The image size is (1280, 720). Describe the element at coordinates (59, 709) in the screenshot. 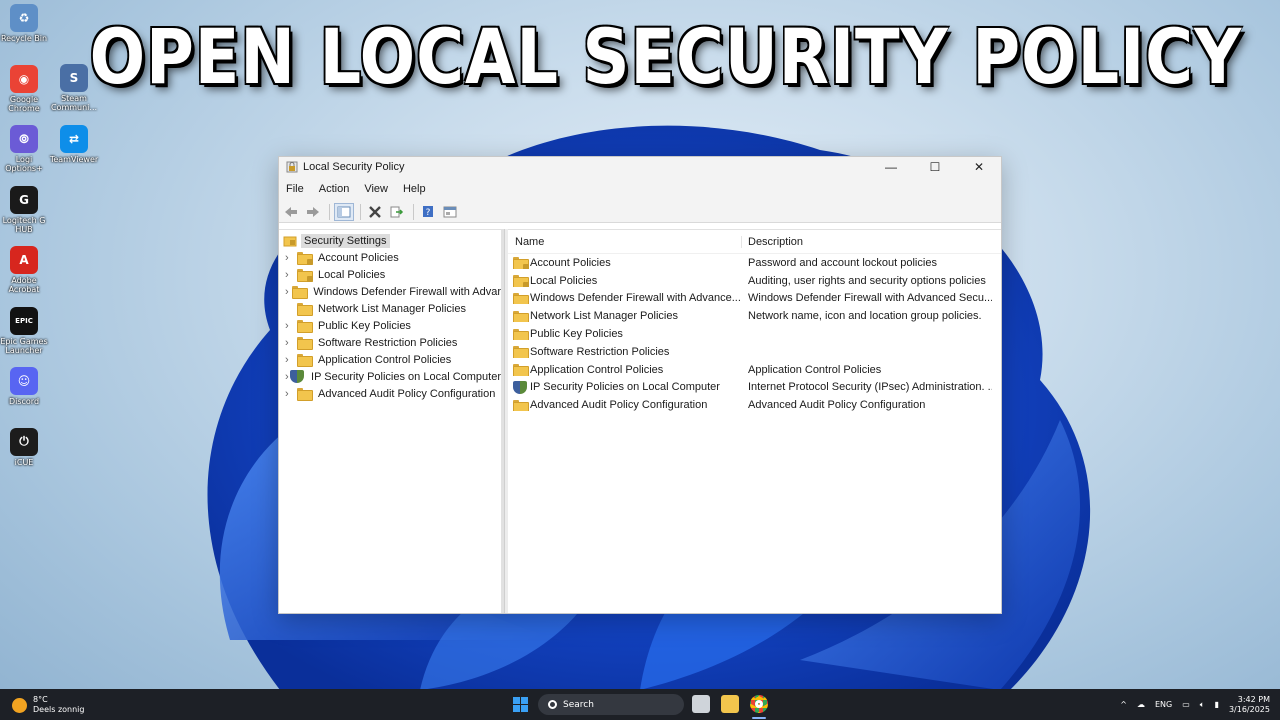

I see `weather-description: Deels zonnig` at that location.